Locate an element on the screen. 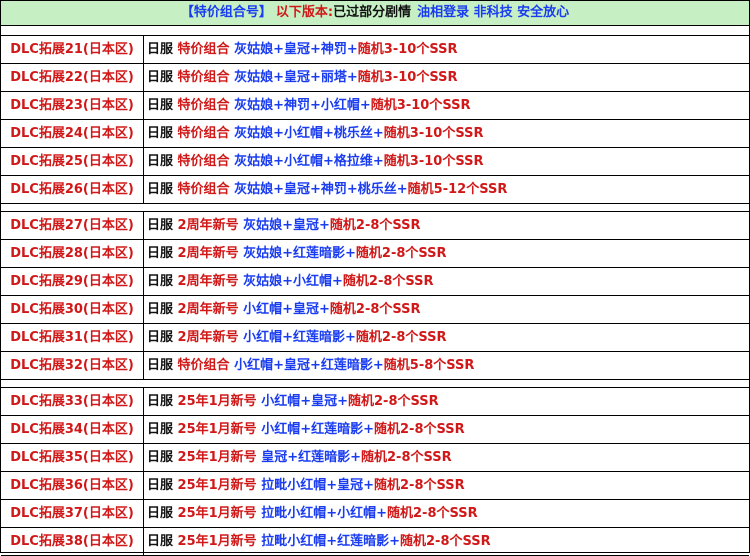 The height and width of the screenshot is (556, 750). character-list: 拉毗小红帽+红莲暗影+ is located at coordinates (331, 541).